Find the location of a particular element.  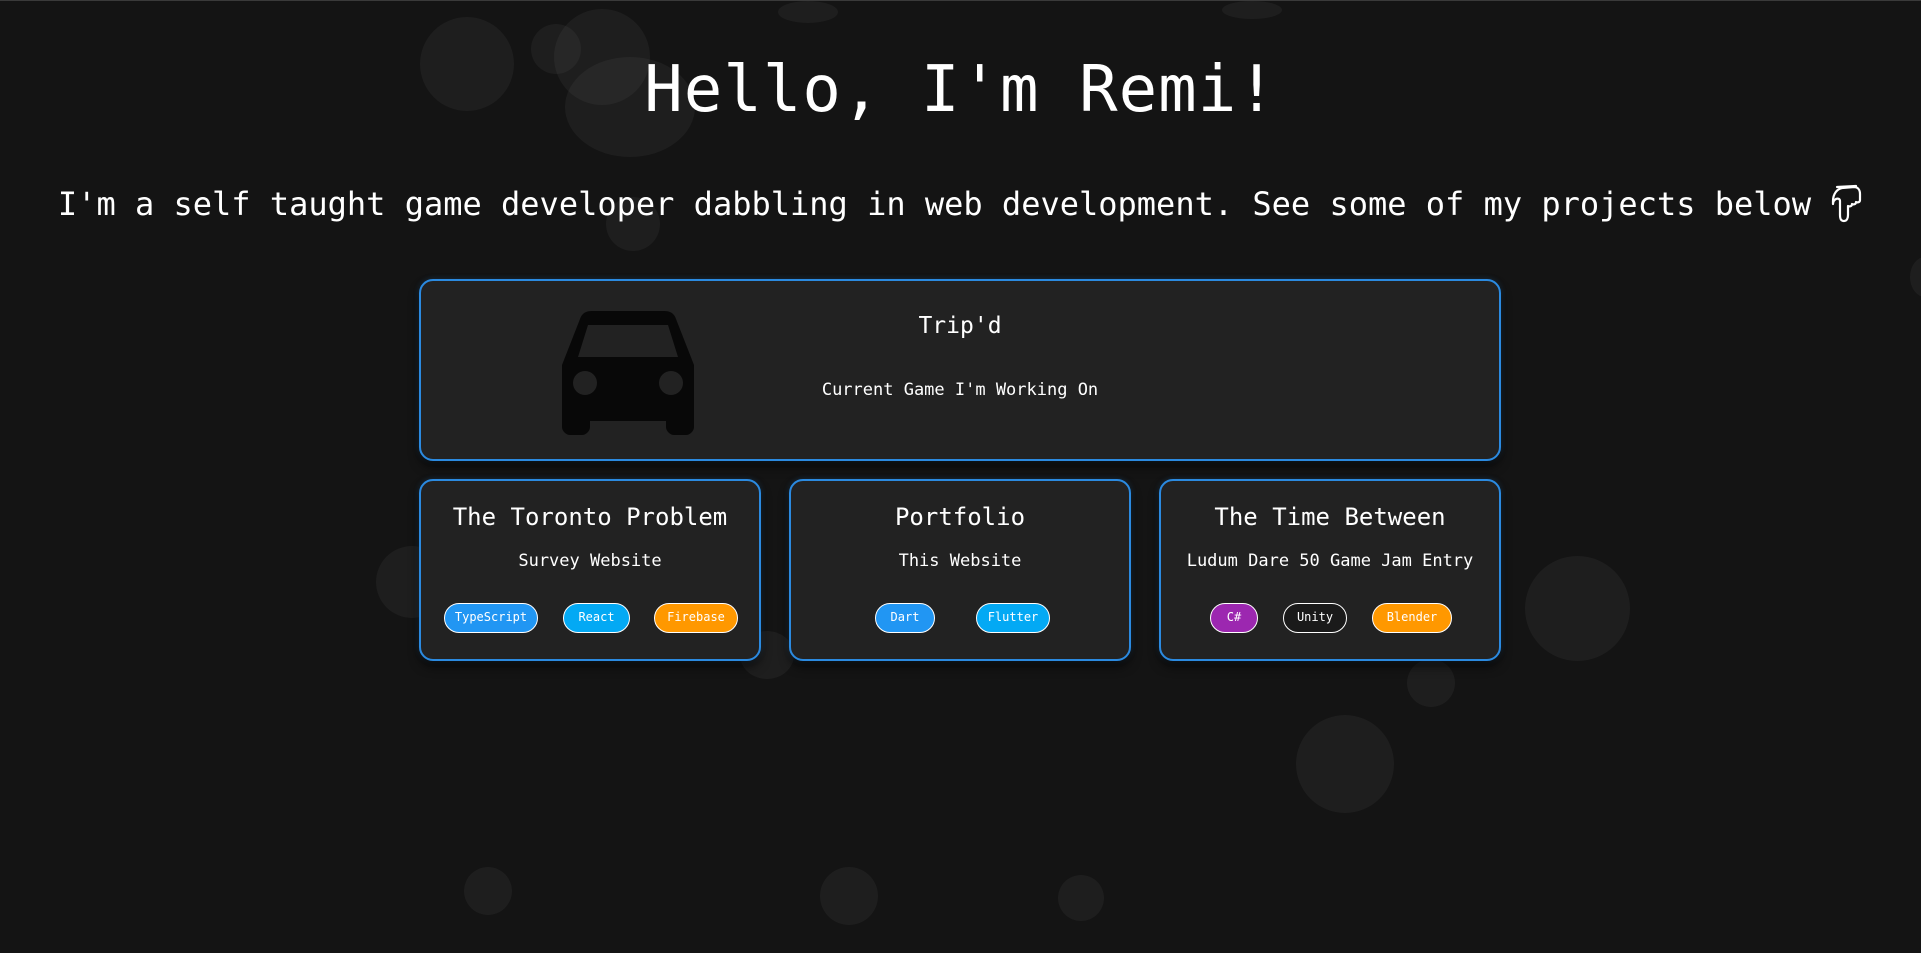

tag-blender: Blender is located at coordinates (1412, 618).